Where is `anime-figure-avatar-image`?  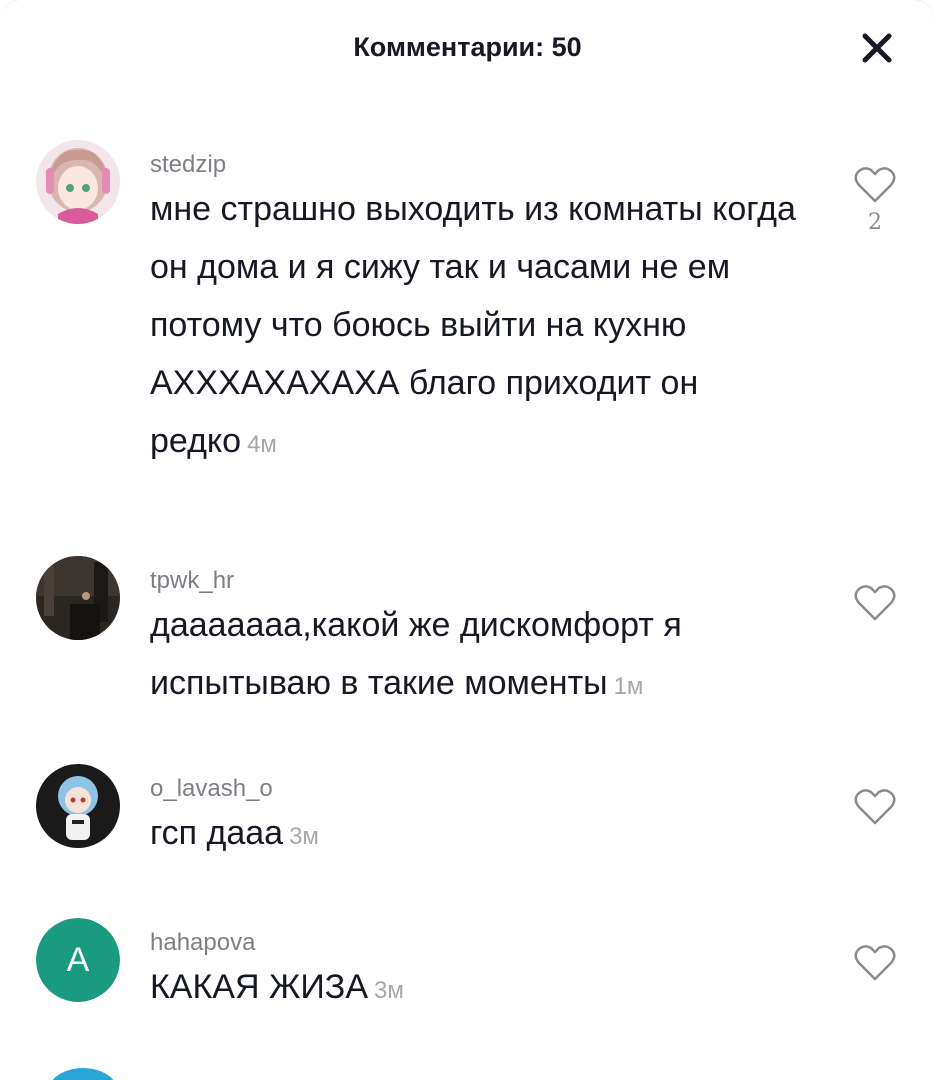 anime-figure-avatar-image is located at coordinates (78, 806).